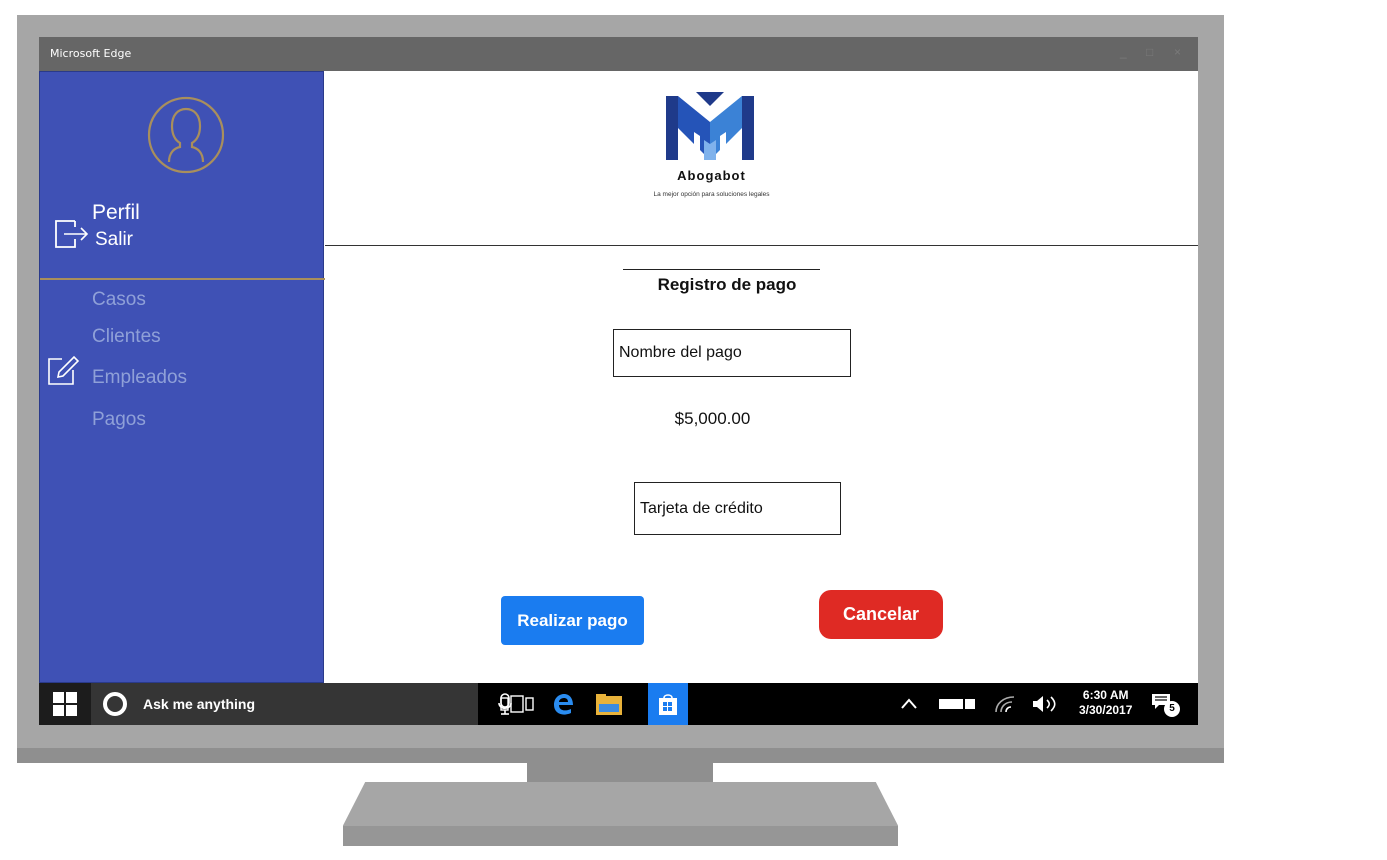 The image size is (1387, 860). I want to click on wifi-icon, so click(1005, 704).